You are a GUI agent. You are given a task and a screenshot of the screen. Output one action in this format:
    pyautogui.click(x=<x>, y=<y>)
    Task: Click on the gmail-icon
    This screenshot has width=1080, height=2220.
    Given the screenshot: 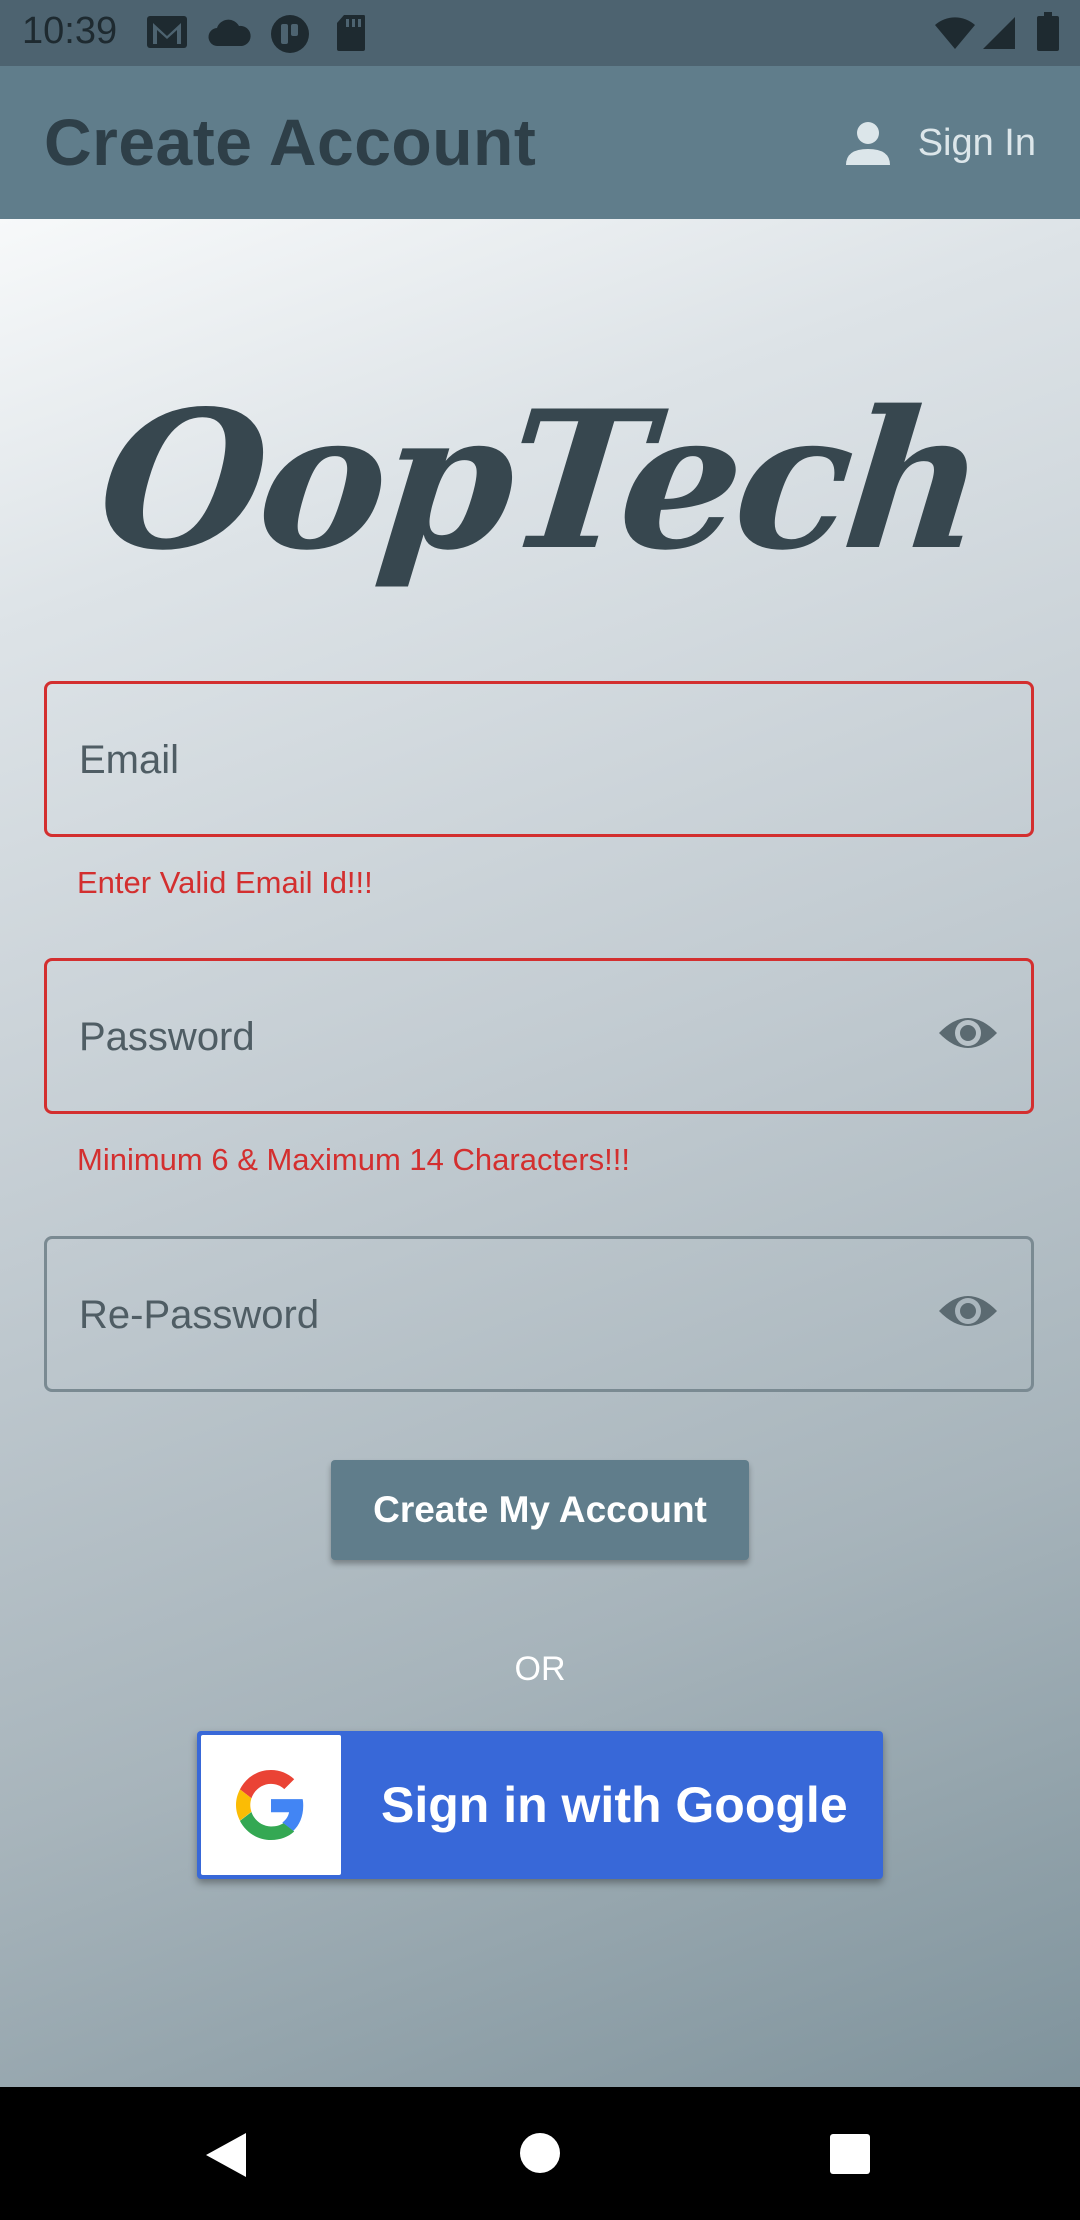 What is the action you would take?
    pyautogui.click(x=167, y=34)
    